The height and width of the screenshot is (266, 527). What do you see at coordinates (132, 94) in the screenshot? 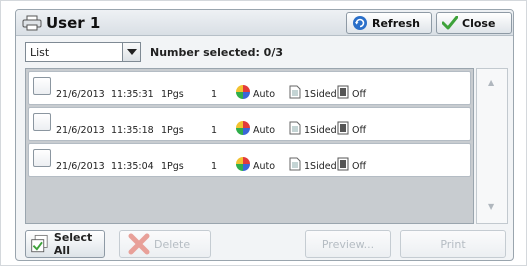
I see `job-time: 11:35:31` at bounding box center [132, 94].